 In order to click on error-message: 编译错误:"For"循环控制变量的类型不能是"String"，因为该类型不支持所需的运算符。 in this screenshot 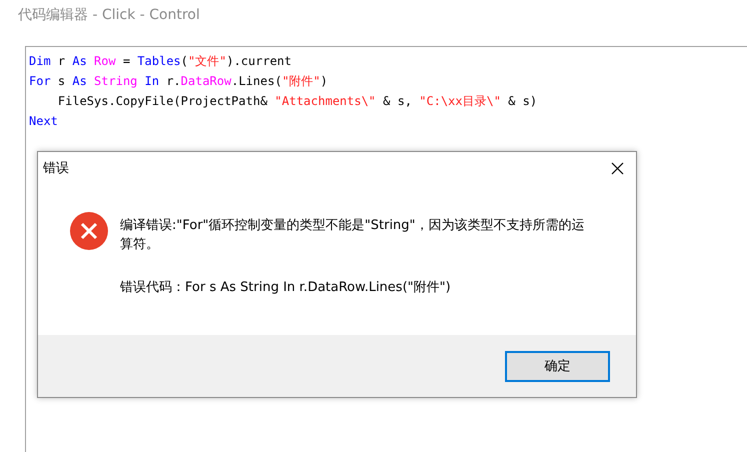, I will do `click(353, 235)`.